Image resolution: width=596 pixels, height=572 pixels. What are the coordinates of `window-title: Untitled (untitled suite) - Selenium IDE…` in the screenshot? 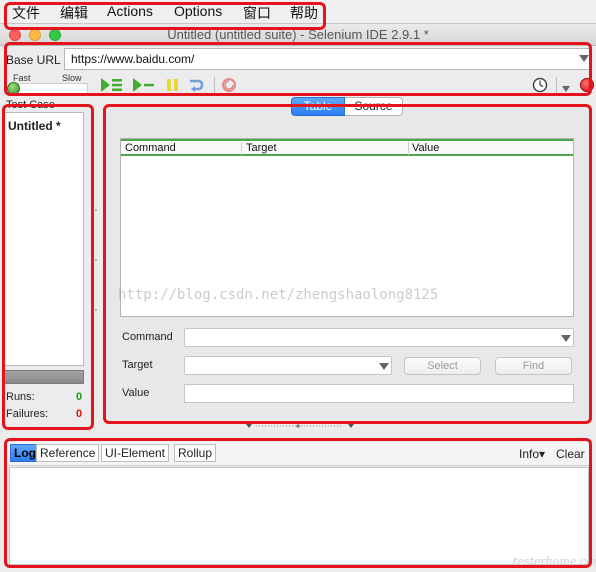 It's located at (298, 34).